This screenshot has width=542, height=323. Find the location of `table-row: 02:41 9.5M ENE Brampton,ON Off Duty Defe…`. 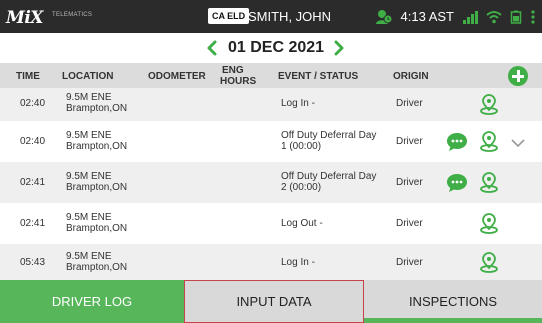

table-row: 02:41 9.5M ENE Brampton,ON Off Duty Defe… is located at coordinates (271, 182).